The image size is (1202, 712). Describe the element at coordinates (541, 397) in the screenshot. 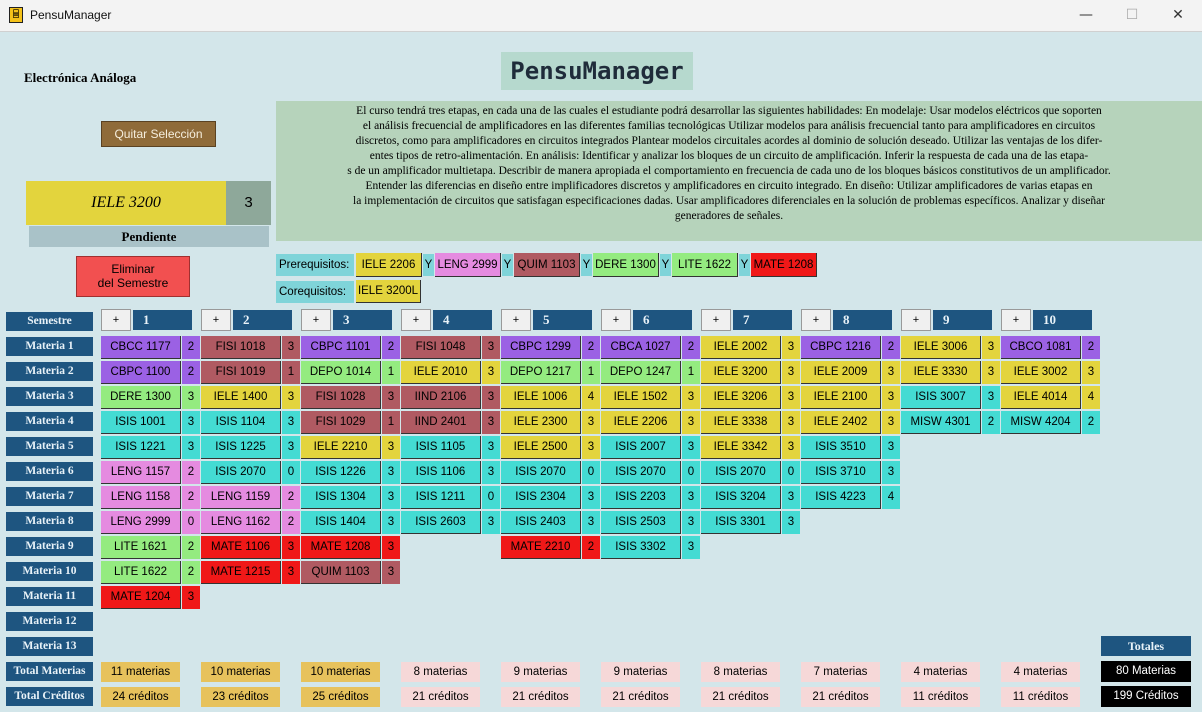

I see `course-chip: IELE 1006` at that location.